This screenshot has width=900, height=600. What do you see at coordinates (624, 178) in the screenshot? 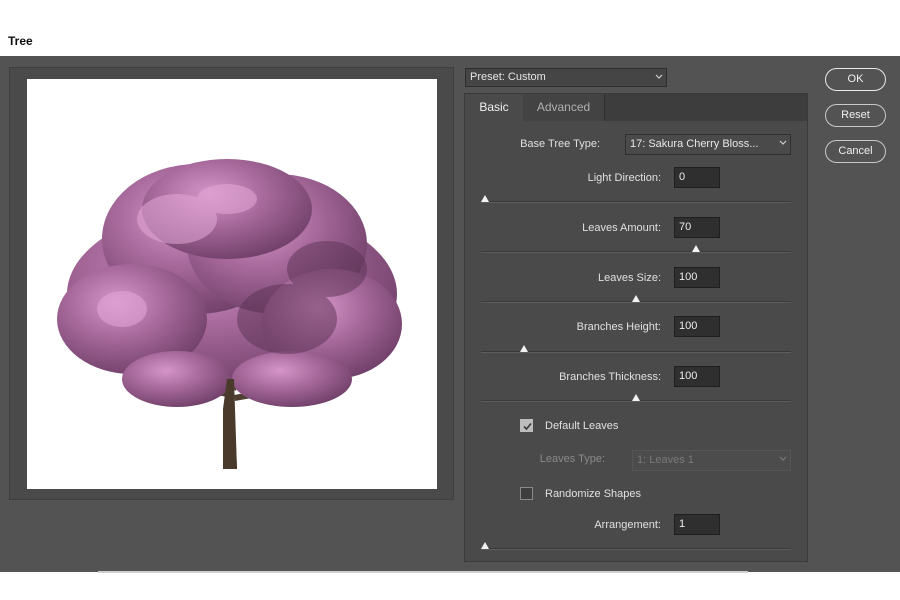
I see `light-direction-label: Light Direction:` at bounding box center [624, 178].